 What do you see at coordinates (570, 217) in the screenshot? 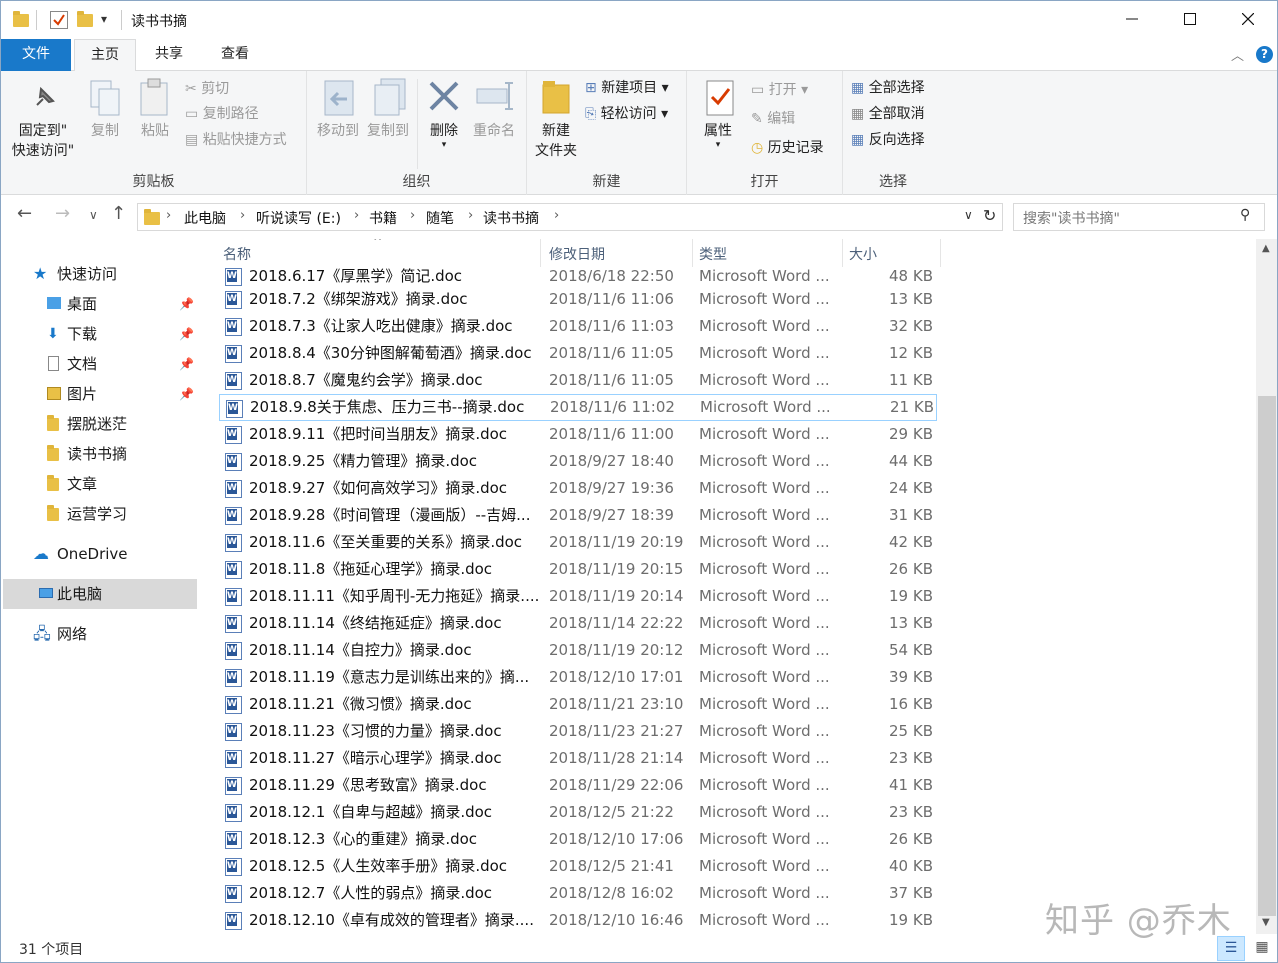
I see `address-bar: › 此电脑 › 听说读写 (E:) › 书籍 › 随笔 › 读书书摘 › ∨ ↻` at bounding box center [570, 217].